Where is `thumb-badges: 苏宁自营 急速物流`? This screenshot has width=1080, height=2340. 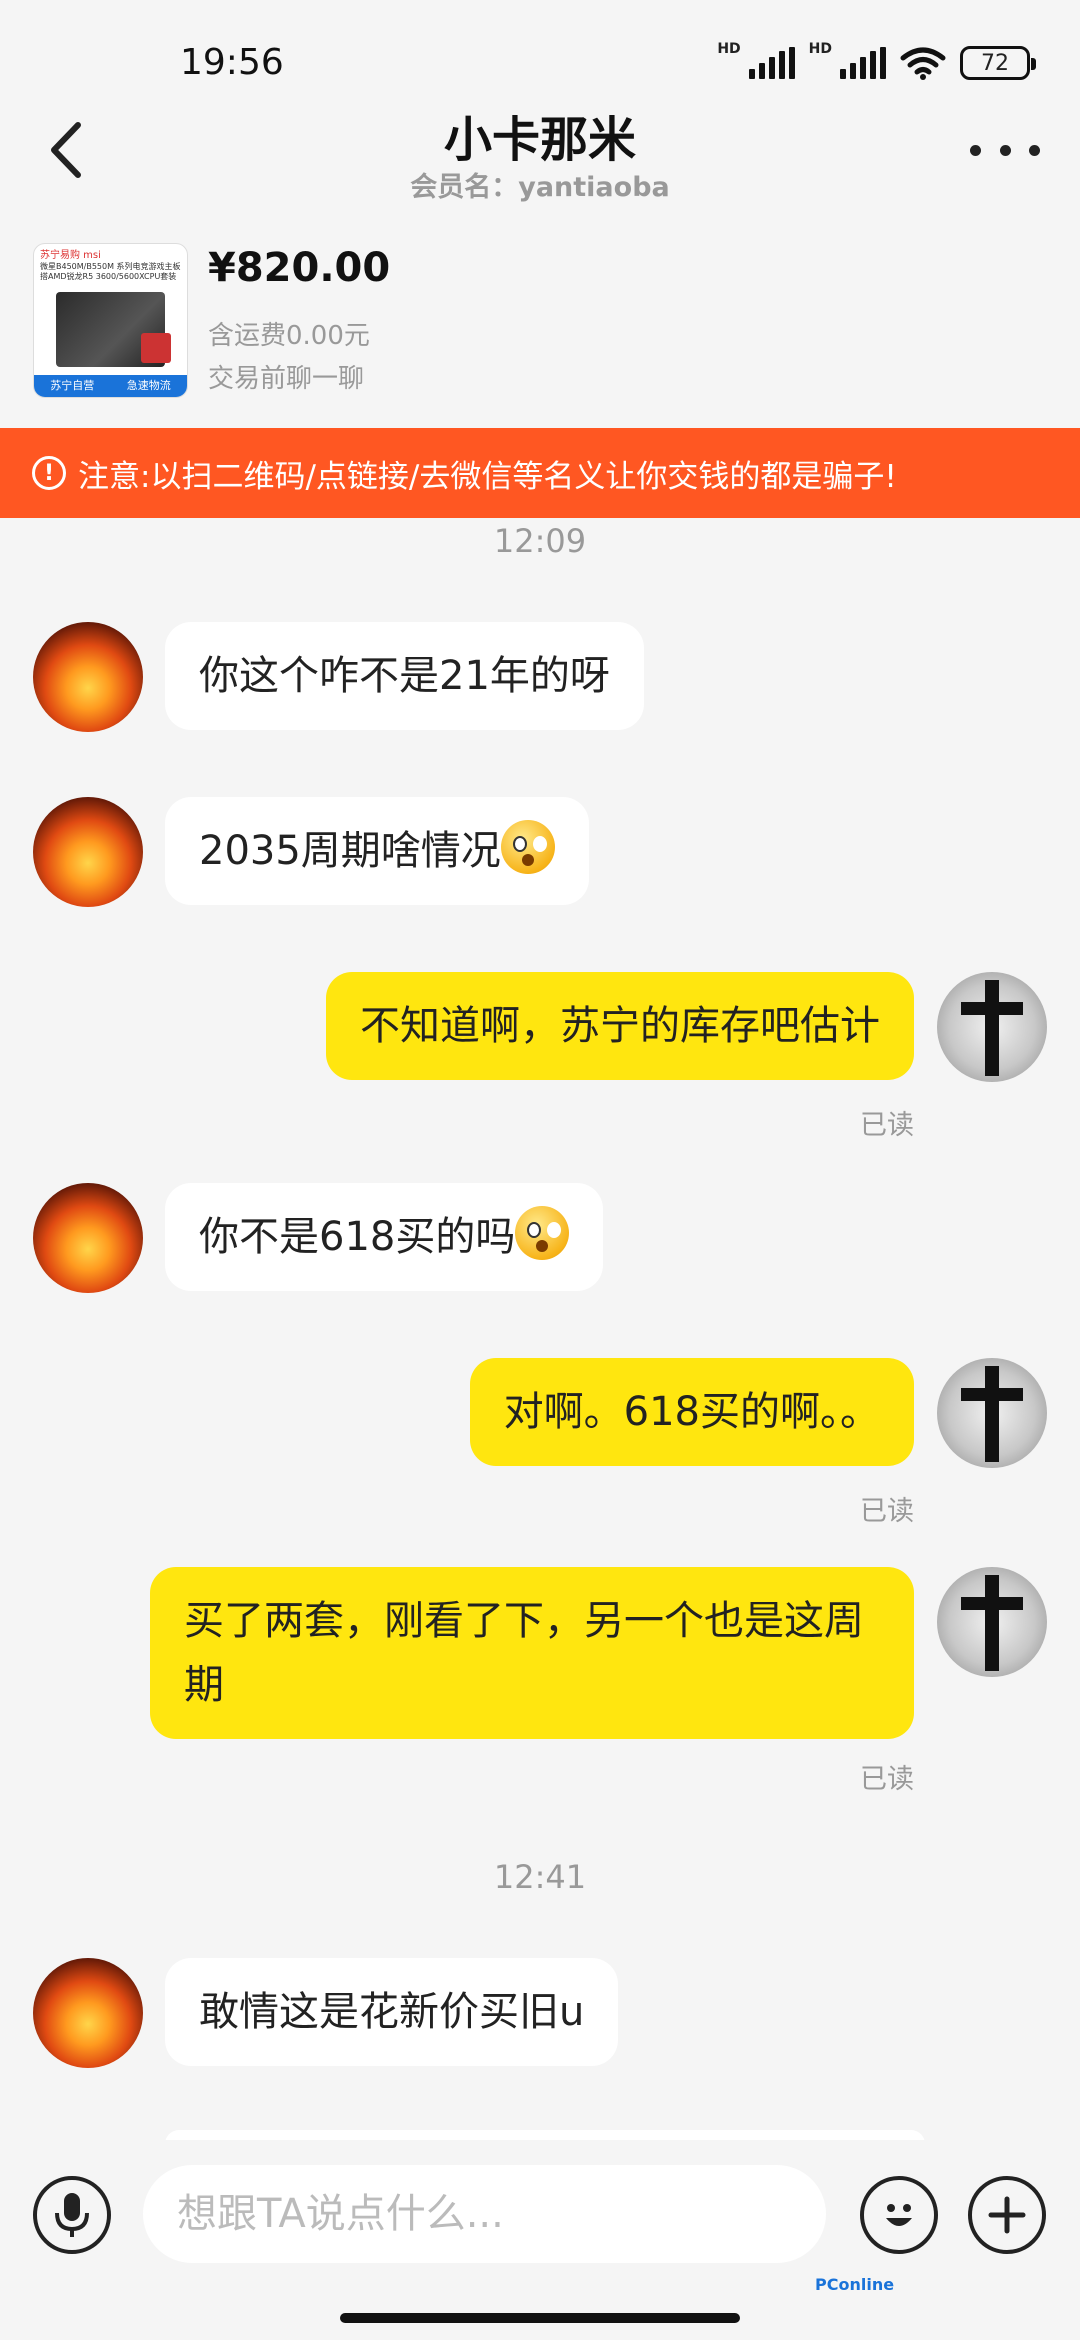
thumb-badges: 苏宁自营 急速物流 is located at coordinates (110, 386).